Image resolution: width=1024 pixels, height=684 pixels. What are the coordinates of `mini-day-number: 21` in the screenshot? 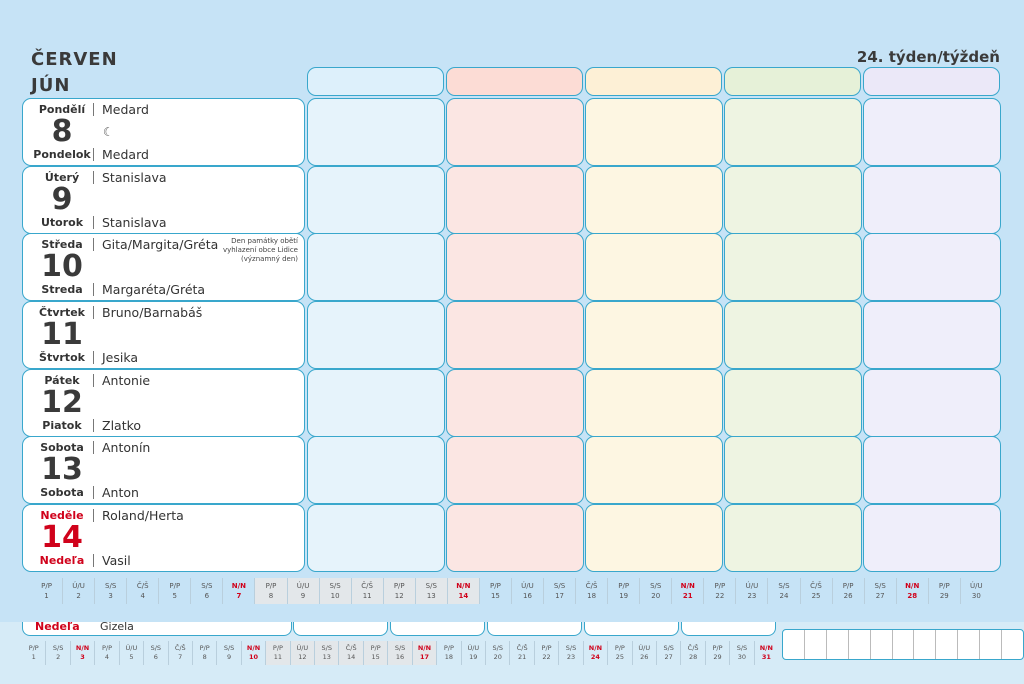 It's located at (687, 596).